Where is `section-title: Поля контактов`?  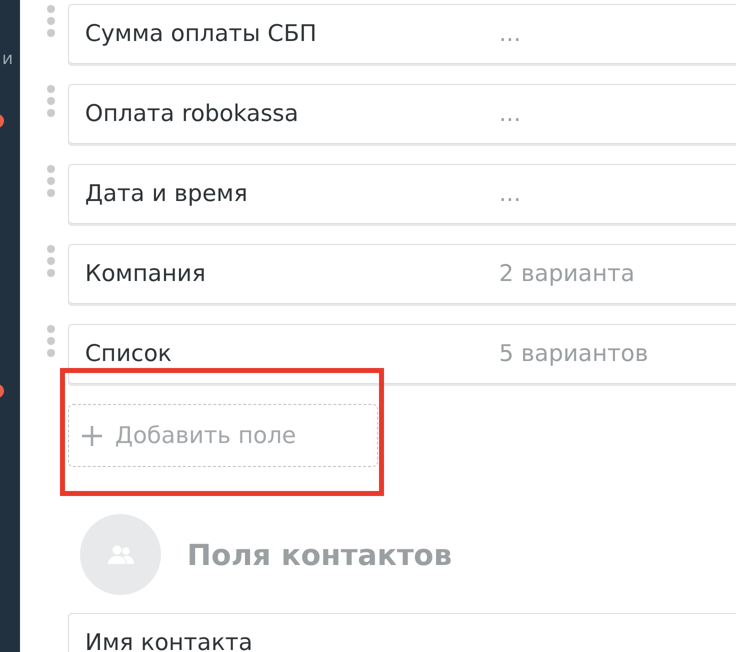 section-title: Поля контактов is located at coordinates (319, 555).